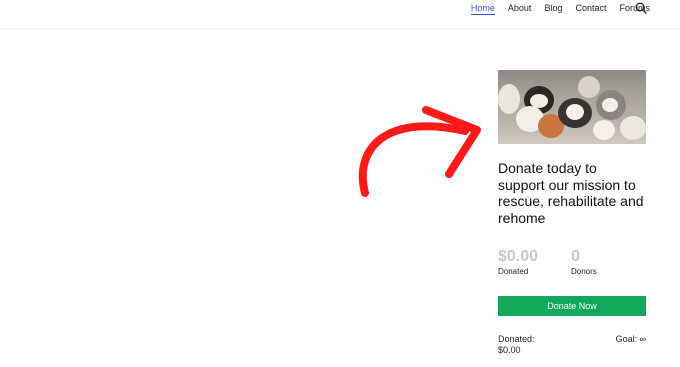 The width and height of the screenshot is (680, 367). I want to click on puppies-image, so click(572, 107).